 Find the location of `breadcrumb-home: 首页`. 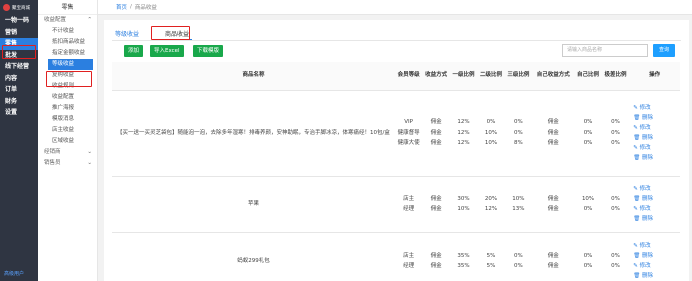

breadcrumb-home: 首页 is located at coordinates (121, 7).